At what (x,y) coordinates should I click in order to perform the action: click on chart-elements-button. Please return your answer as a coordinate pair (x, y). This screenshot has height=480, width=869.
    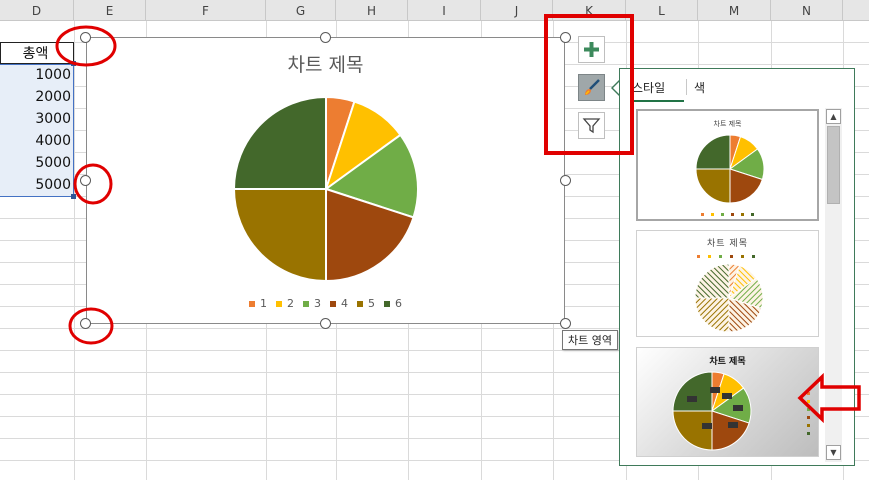
    Looking at the image, I should click on (591, 49).